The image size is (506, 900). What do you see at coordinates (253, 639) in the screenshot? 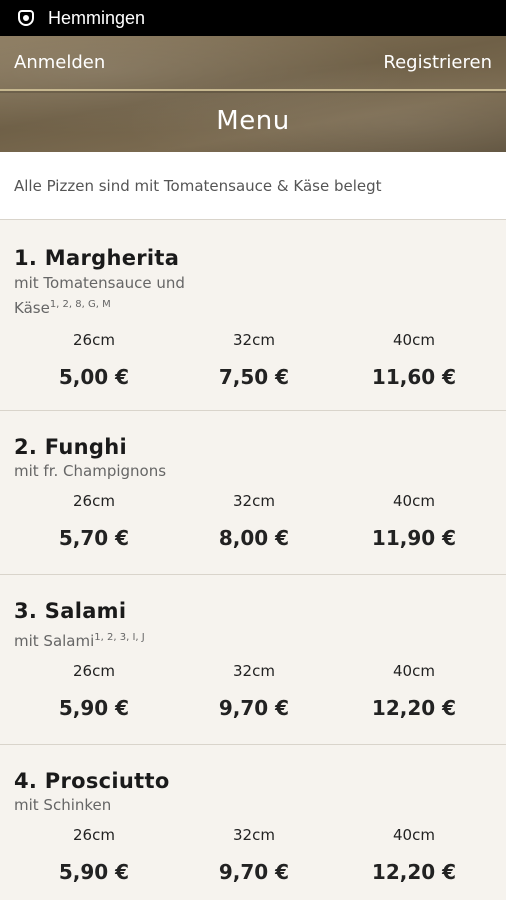
I see `item-description: mit Salami1, 2, 3, I, J` at bounding box center [253, 639].